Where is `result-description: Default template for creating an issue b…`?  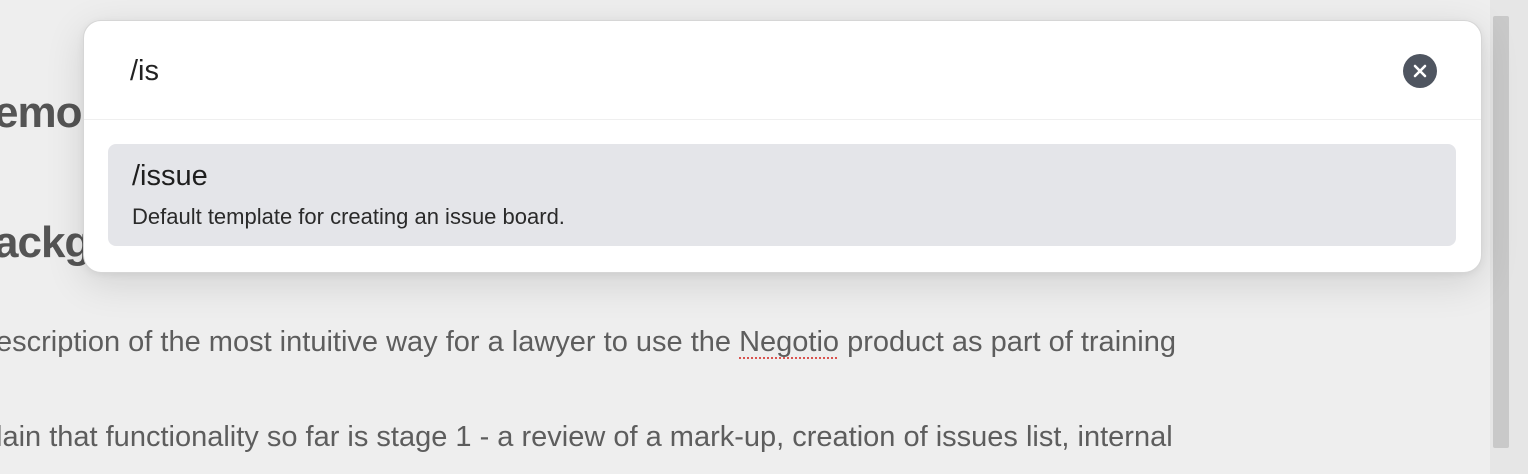
result-description: Default template for creating an issue b… is located at coordinates (348, 216).